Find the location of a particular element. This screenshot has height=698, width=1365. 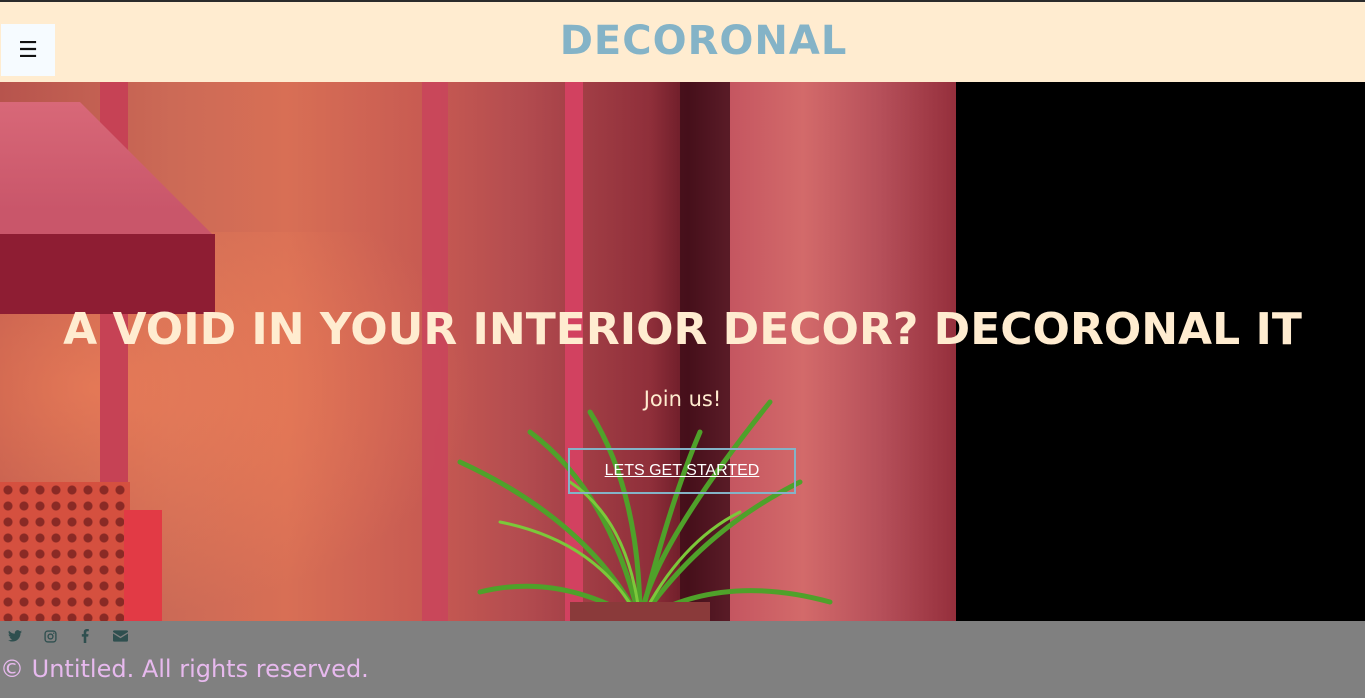

twitter-icon is located at coordinates (15, 636).